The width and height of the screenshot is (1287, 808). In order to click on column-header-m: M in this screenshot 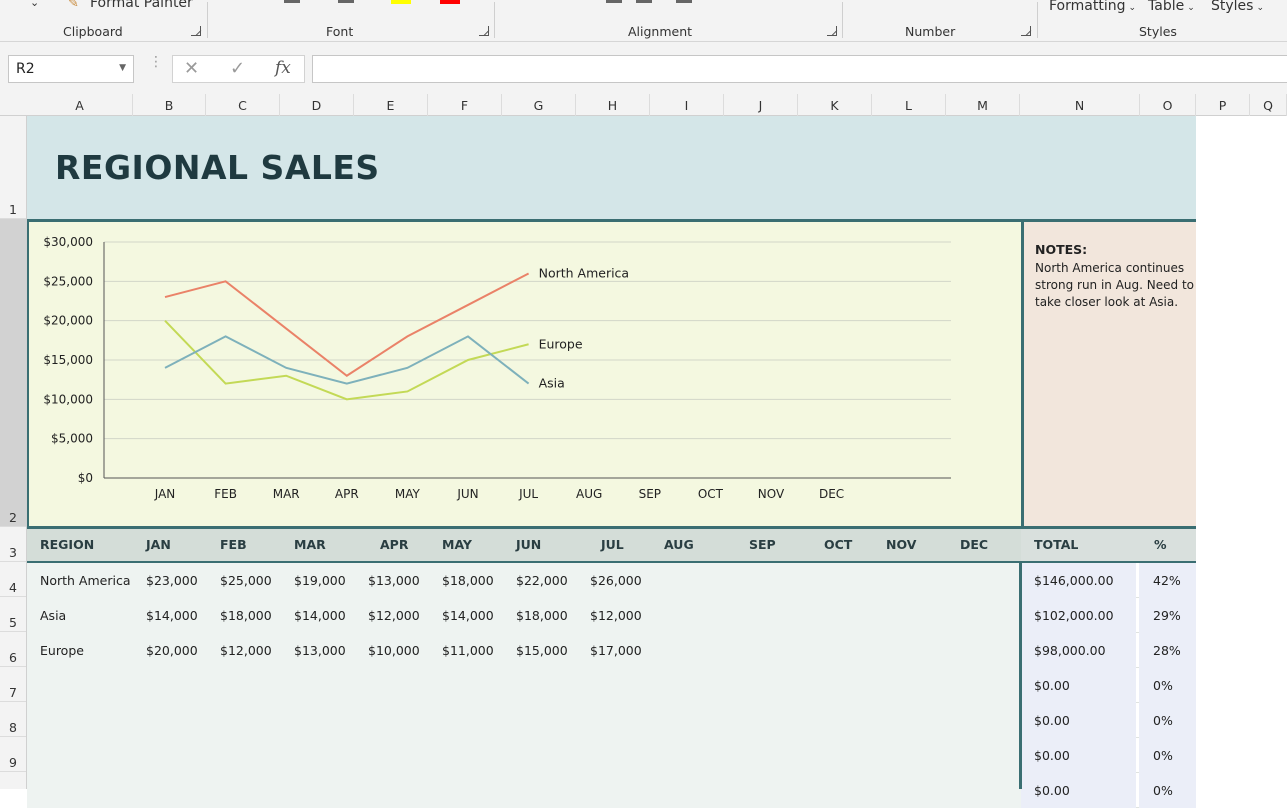, I will do `click(983, 105)`.